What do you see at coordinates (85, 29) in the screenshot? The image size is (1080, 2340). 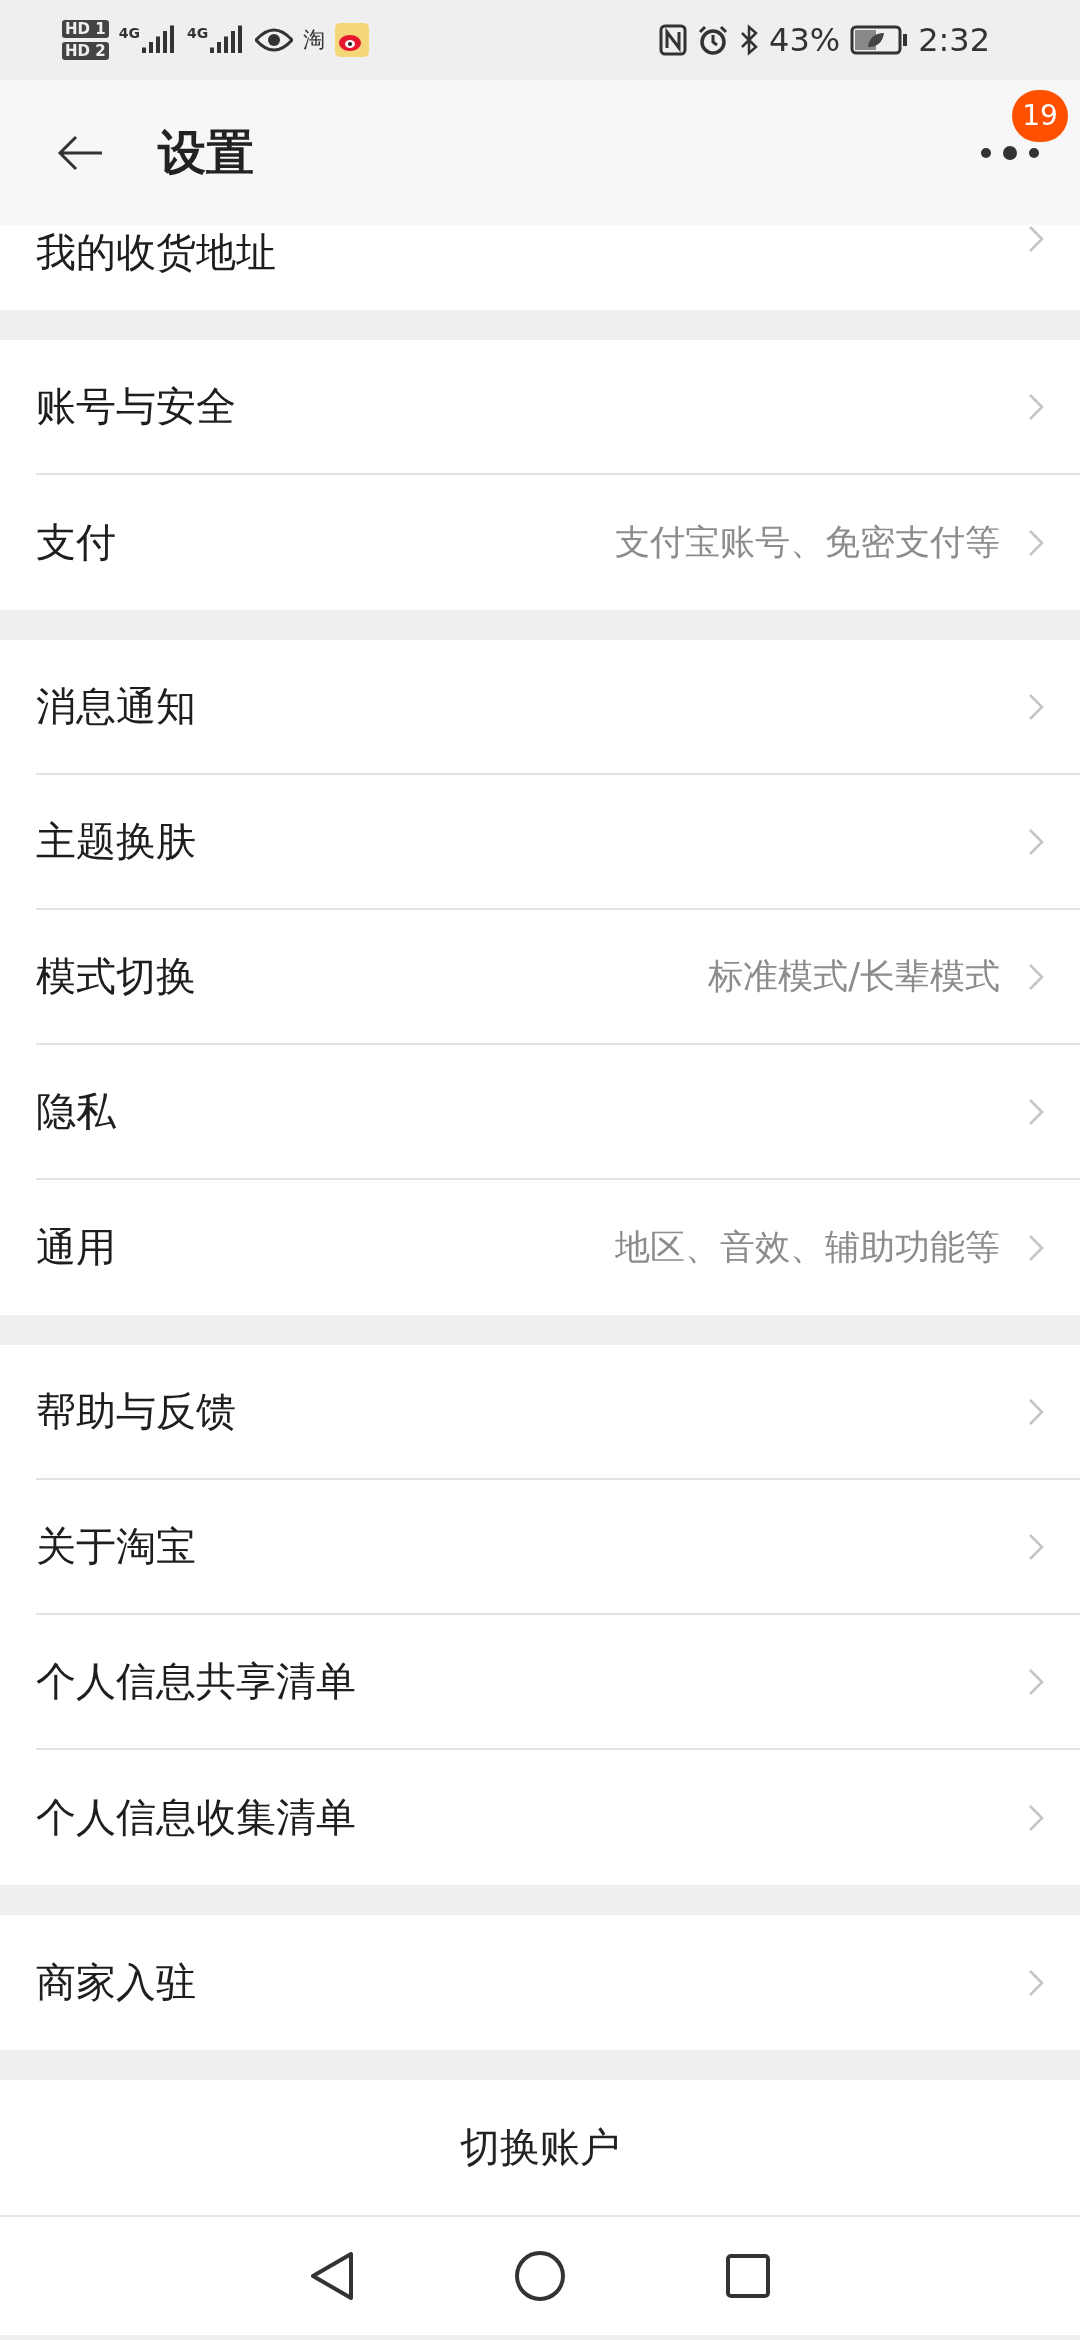 I see `sim-label: HD 1` at bounding box center [85, 29].